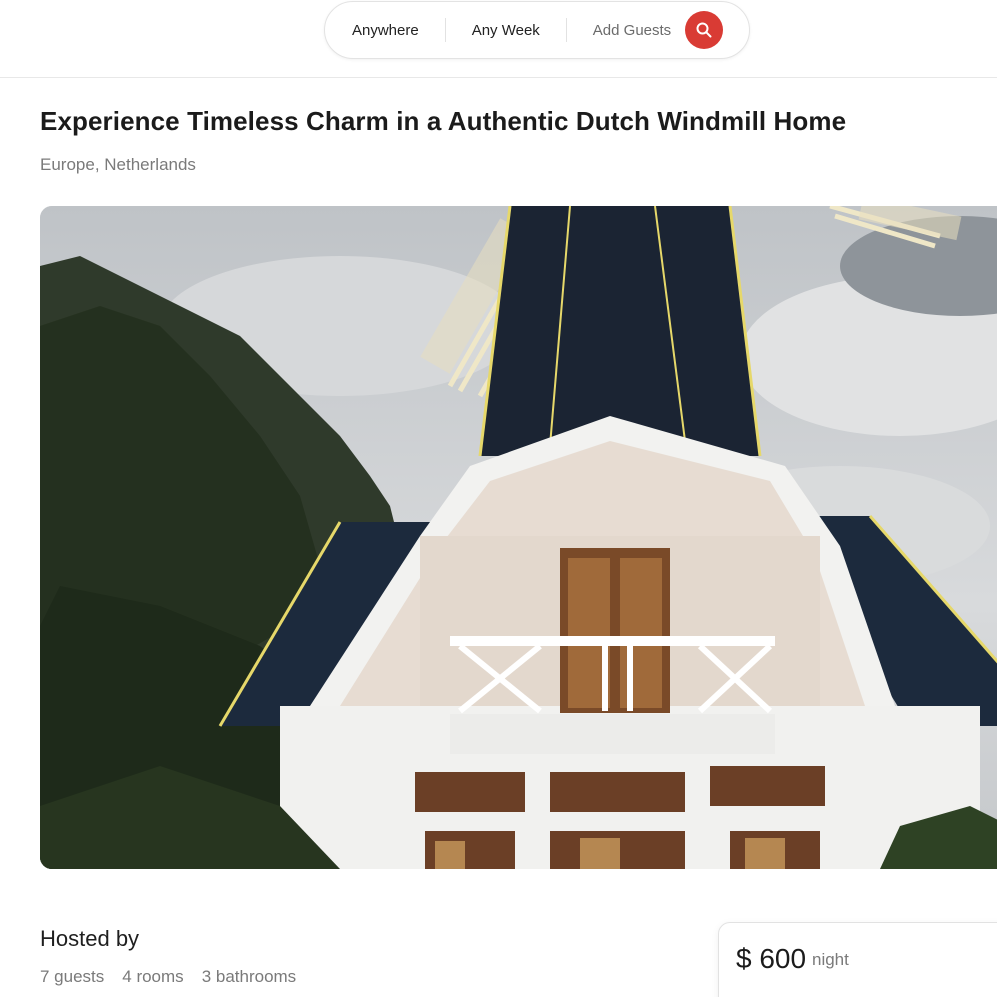  I want to click on search-icon, so click(704, 30).